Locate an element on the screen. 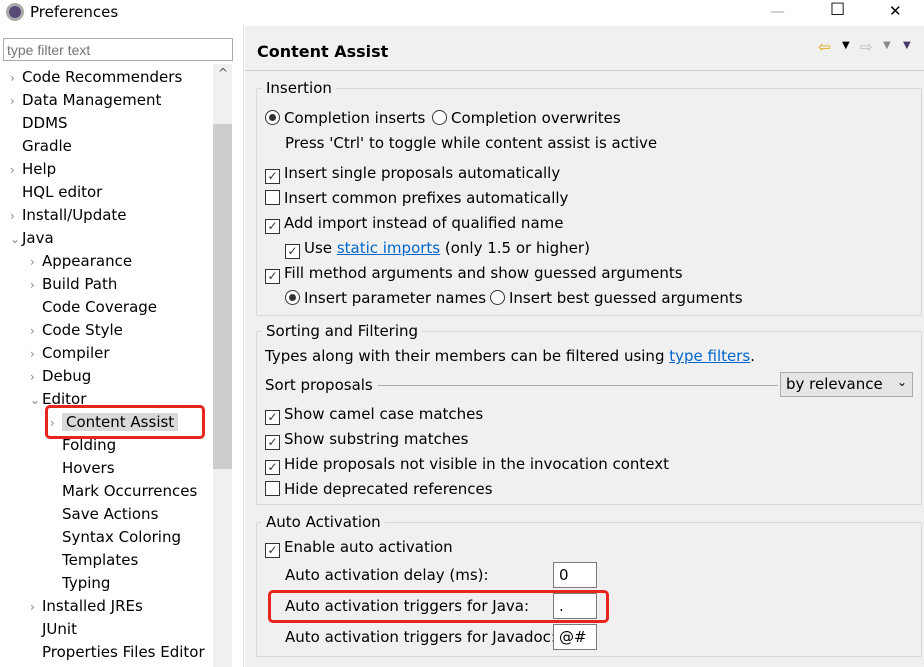  sort-separator is located at coordinates (578, 385).